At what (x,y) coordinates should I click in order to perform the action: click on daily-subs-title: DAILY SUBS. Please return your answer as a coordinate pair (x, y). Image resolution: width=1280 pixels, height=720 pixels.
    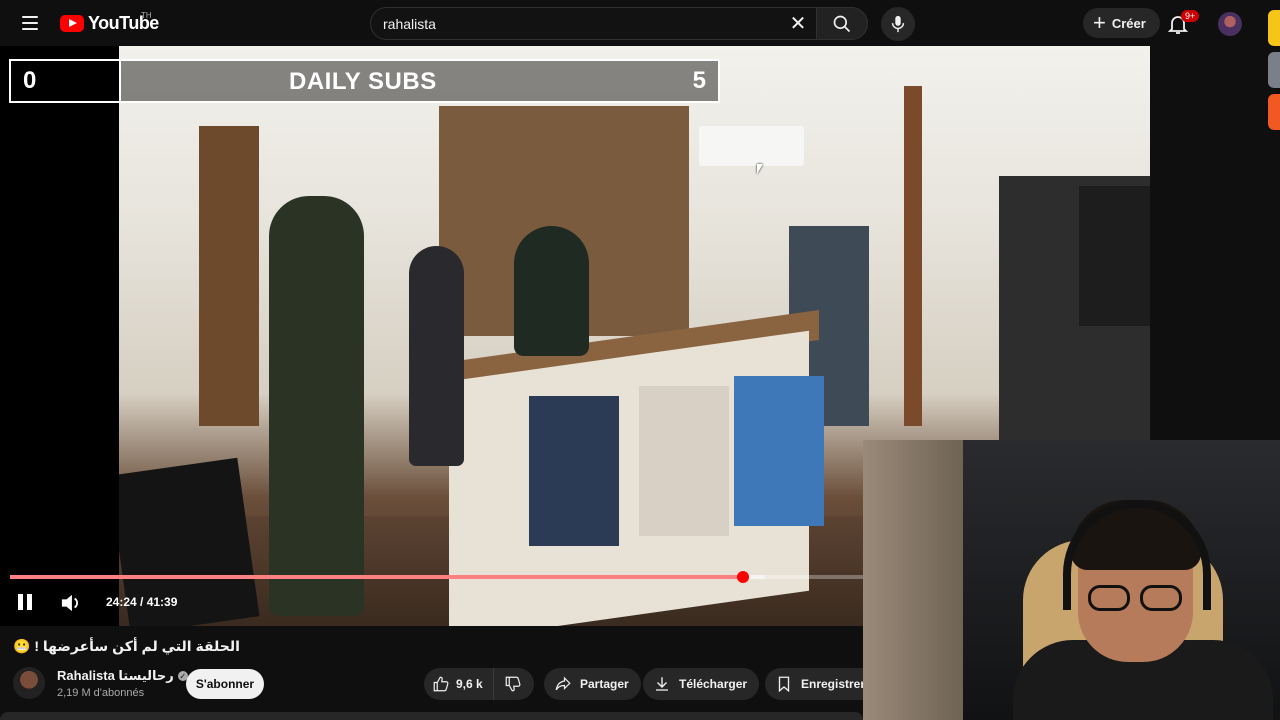
    Looking at the image, I should click on (363, 81).